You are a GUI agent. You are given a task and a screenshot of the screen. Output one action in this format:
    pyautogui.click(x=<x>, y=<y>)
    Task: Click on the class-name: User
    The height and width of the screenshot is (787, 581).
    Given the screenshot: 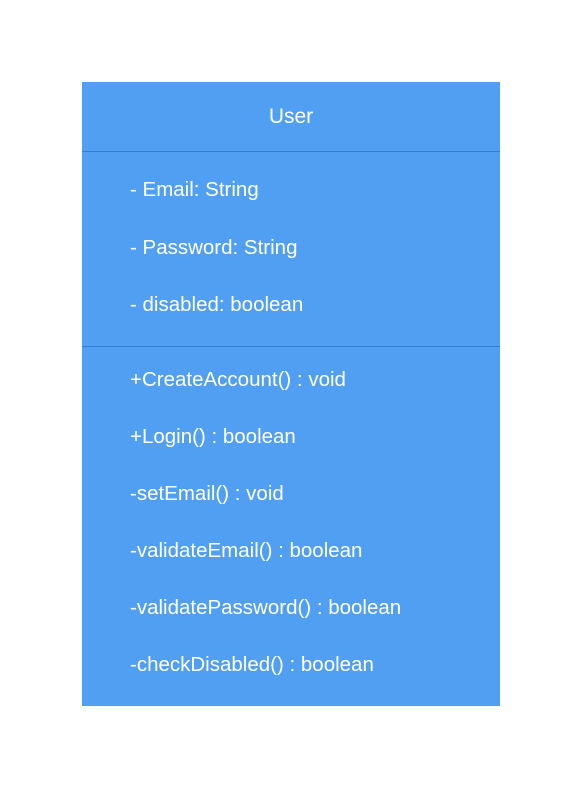 What is the action you would take?
    pyautogui.click(x=291, y=116)
    